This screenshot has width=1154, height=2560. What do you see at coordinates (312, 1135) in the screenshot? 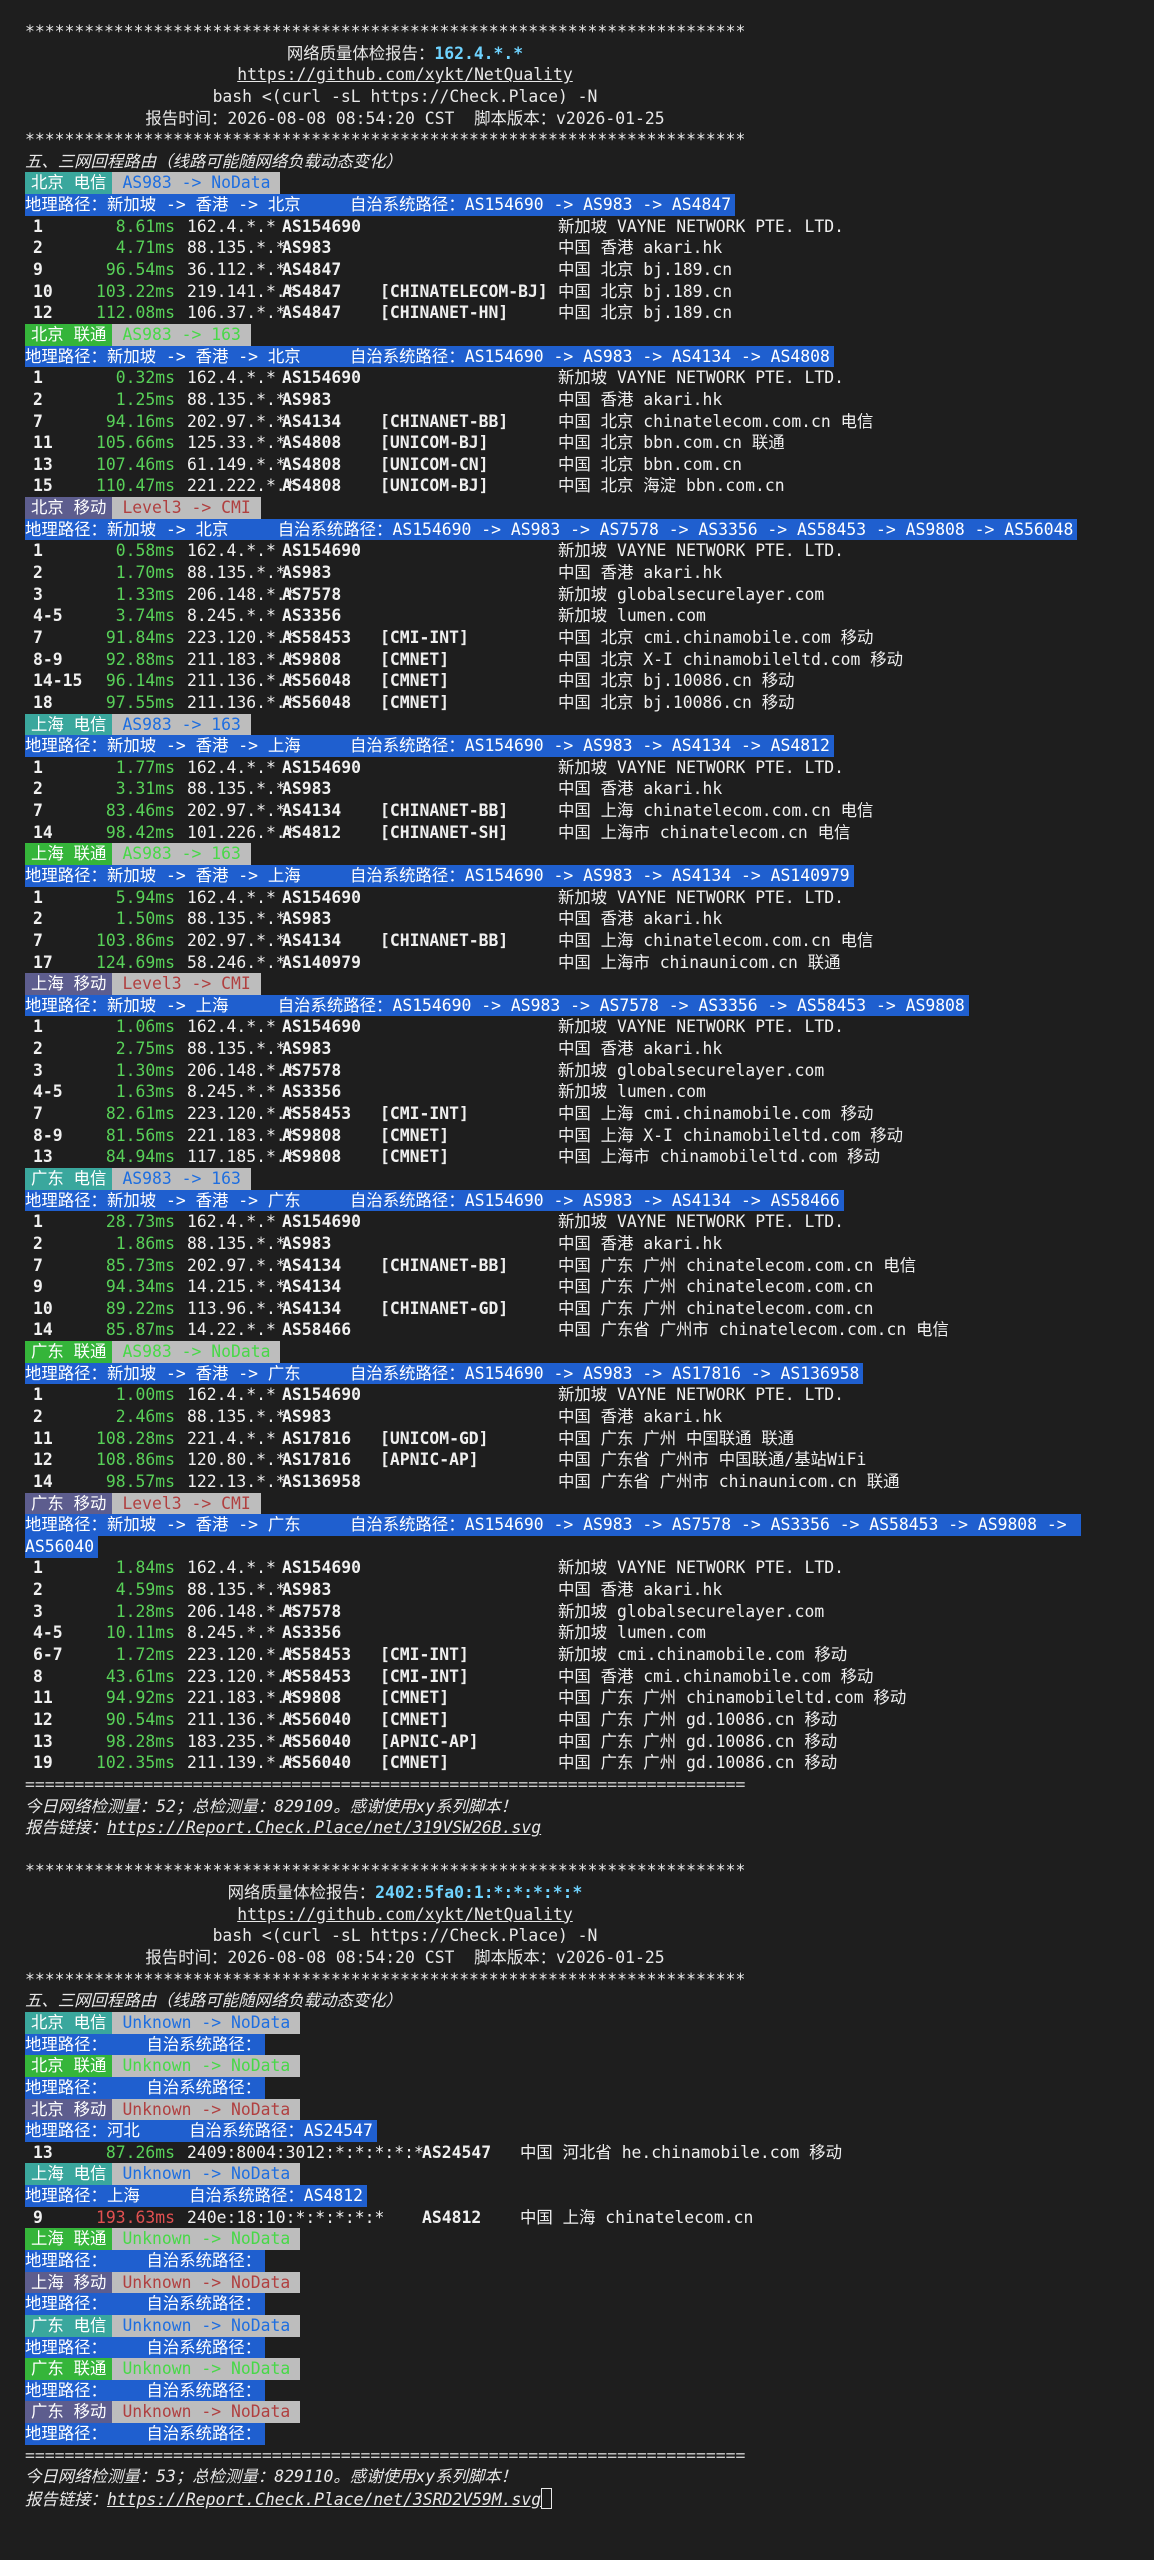
I see `hop-asn: AS9808` at bounding box center [312, 1135].